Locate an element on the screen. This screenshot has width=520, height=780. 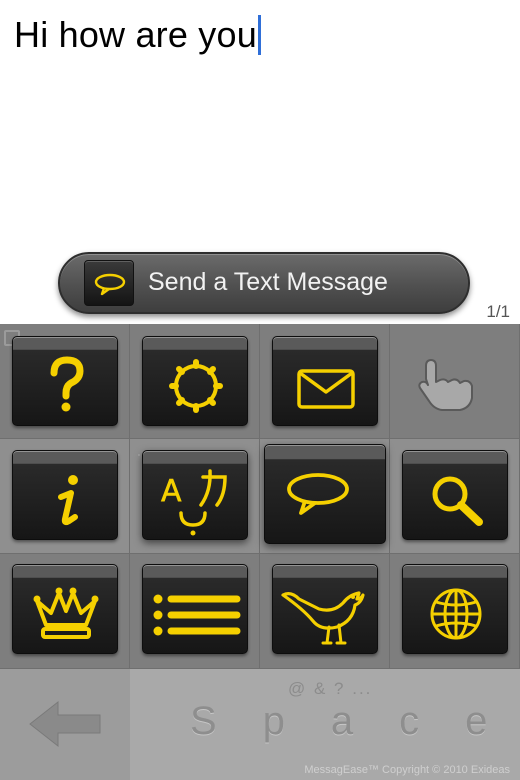
message-text: Hi how are you is located at coordinates (137, 35).